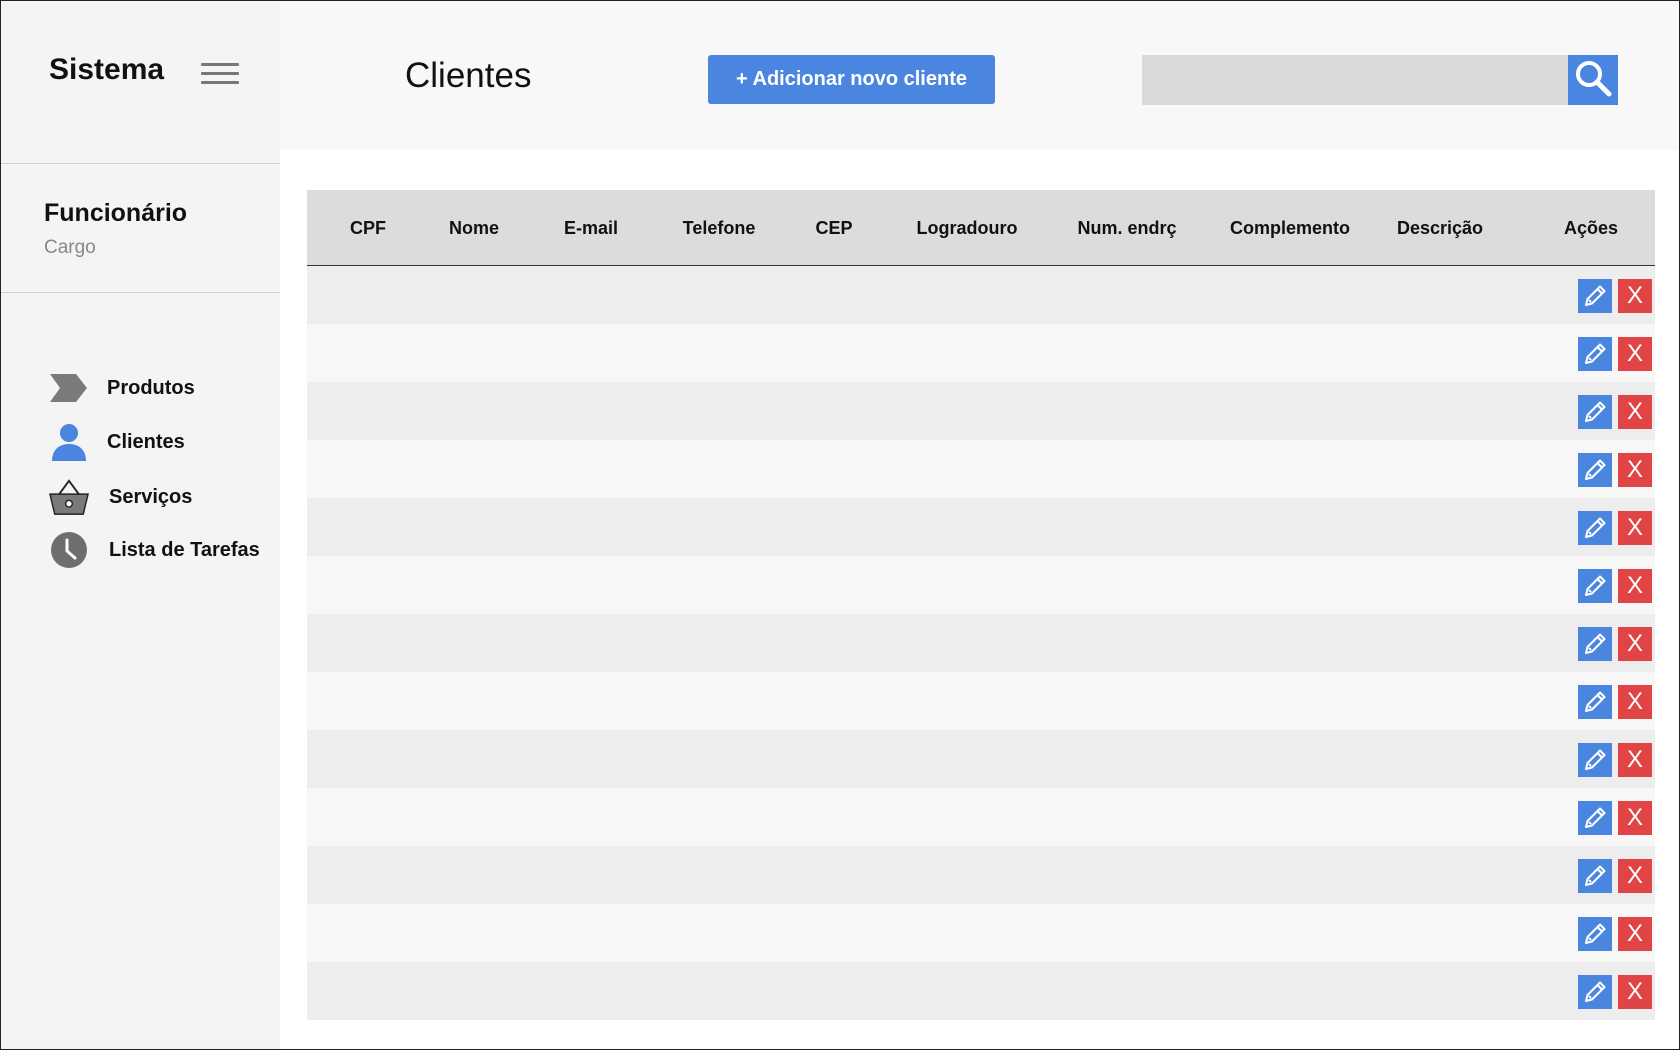  Describe the element at coordinates (116, 213) in the screenshot. I see `user-name: Funcionário` at that location.